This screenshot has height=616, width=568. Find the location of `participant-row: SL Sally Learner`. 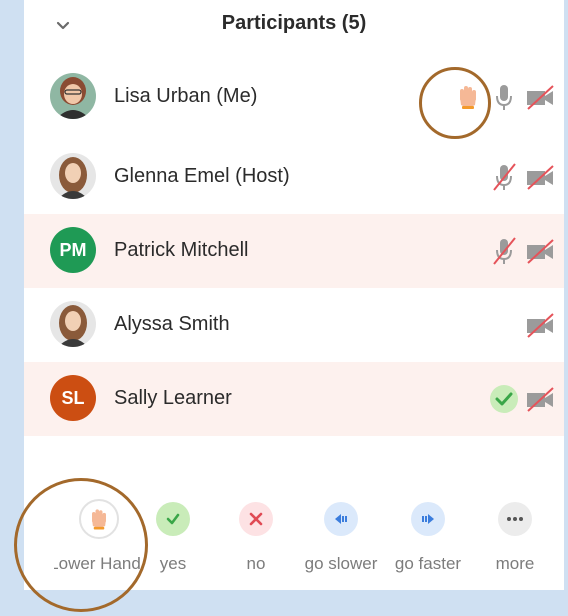

participant-row: SL Sally Learner is located at coordinates (294, 399).